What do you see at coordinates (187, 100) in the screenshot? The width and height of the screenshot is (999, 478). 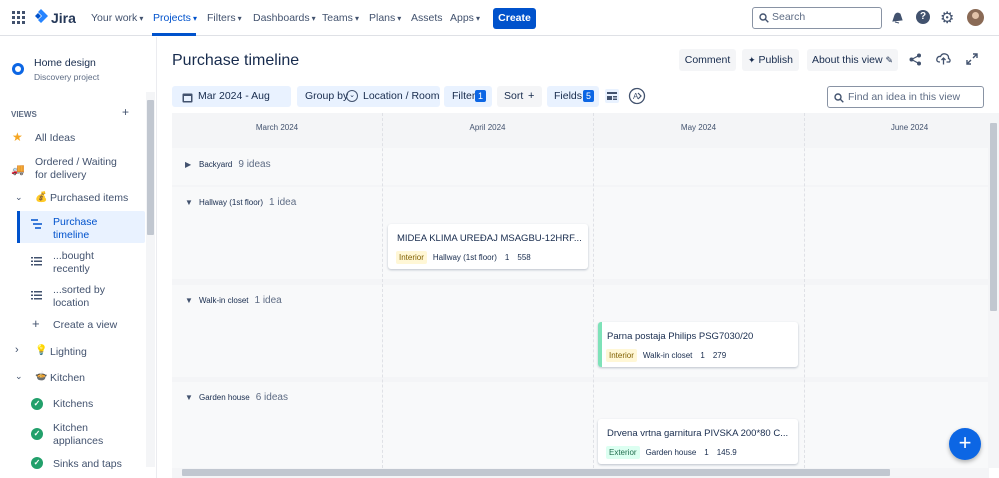 I see `calendar-icon` at bounding box center [187, 100].